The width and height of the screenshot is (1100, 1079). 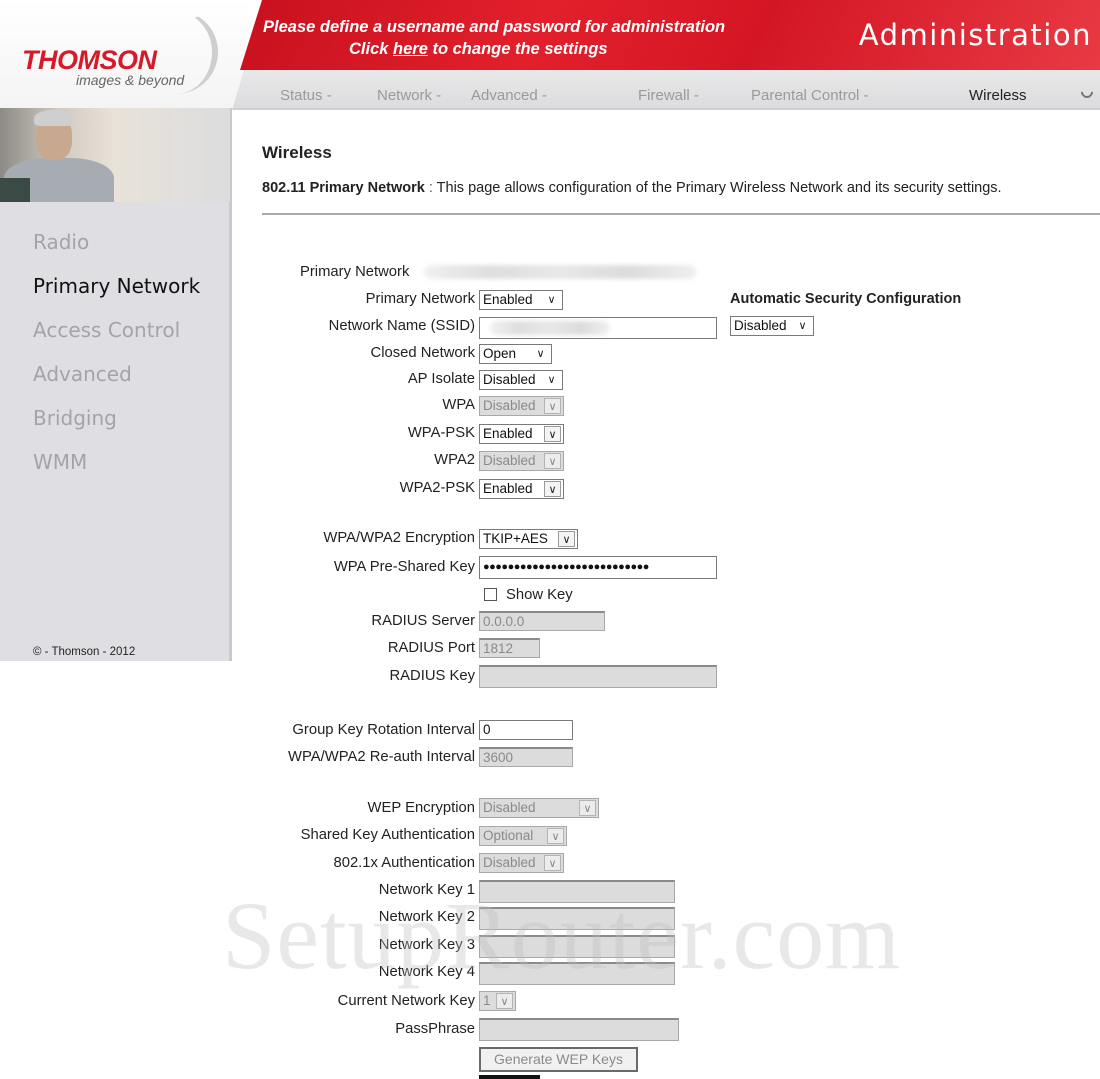 What do you see at coordinates (598, 328) in the screenshot?
I see `ssid-input` at bounding box center [598, 328].